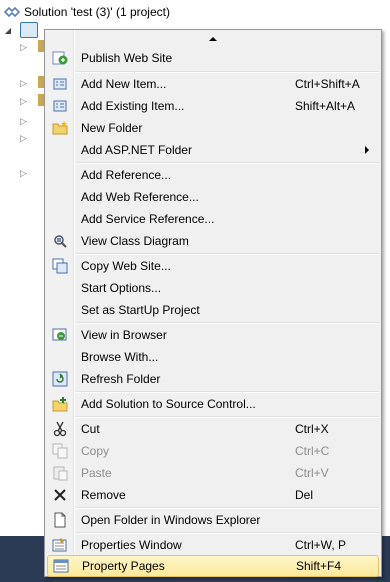 Image resolution: width=390 pixels, height=582 pixels. I want to click on menu-scroll-up-button, so click(213, 39).